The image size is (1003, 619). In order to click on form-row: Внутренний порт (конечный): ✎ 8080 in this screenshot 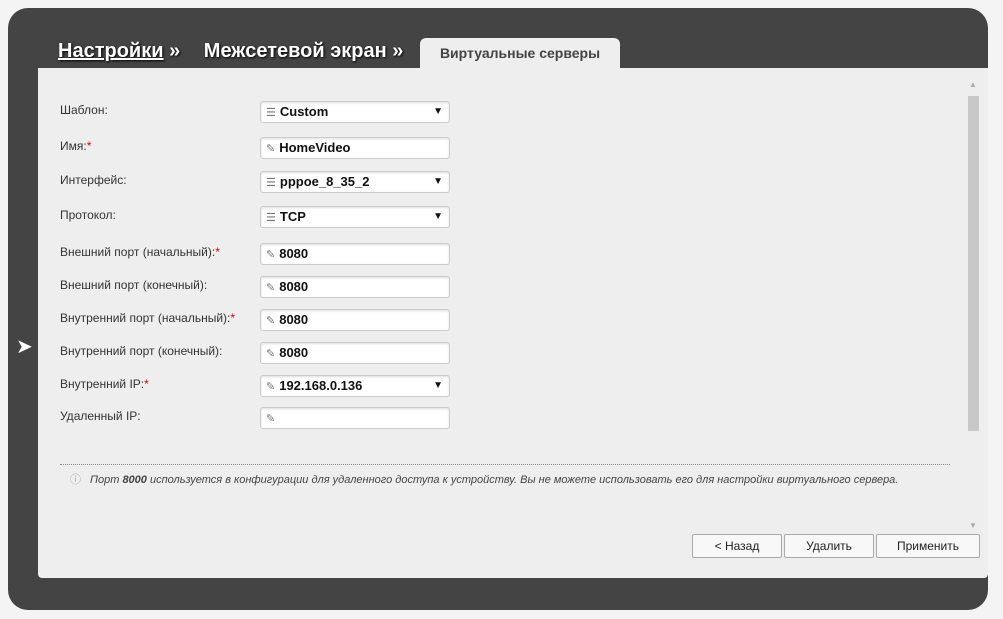, I will do `click(270, 353)`.